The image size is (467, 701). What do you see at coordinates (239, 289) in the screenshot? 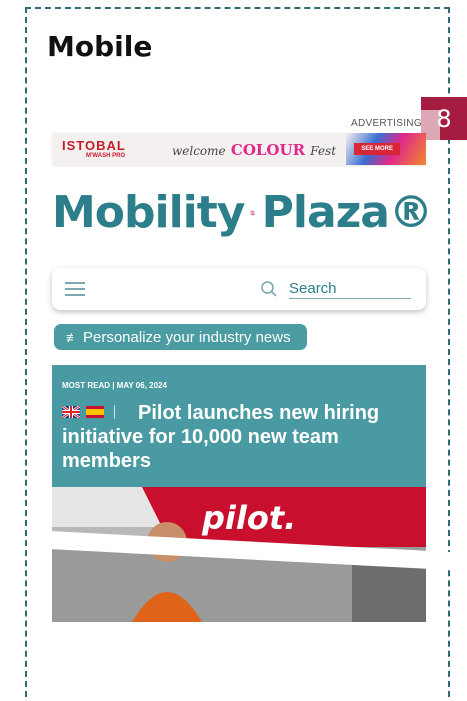
I see `search-bar` at bounding box center [239, 289].